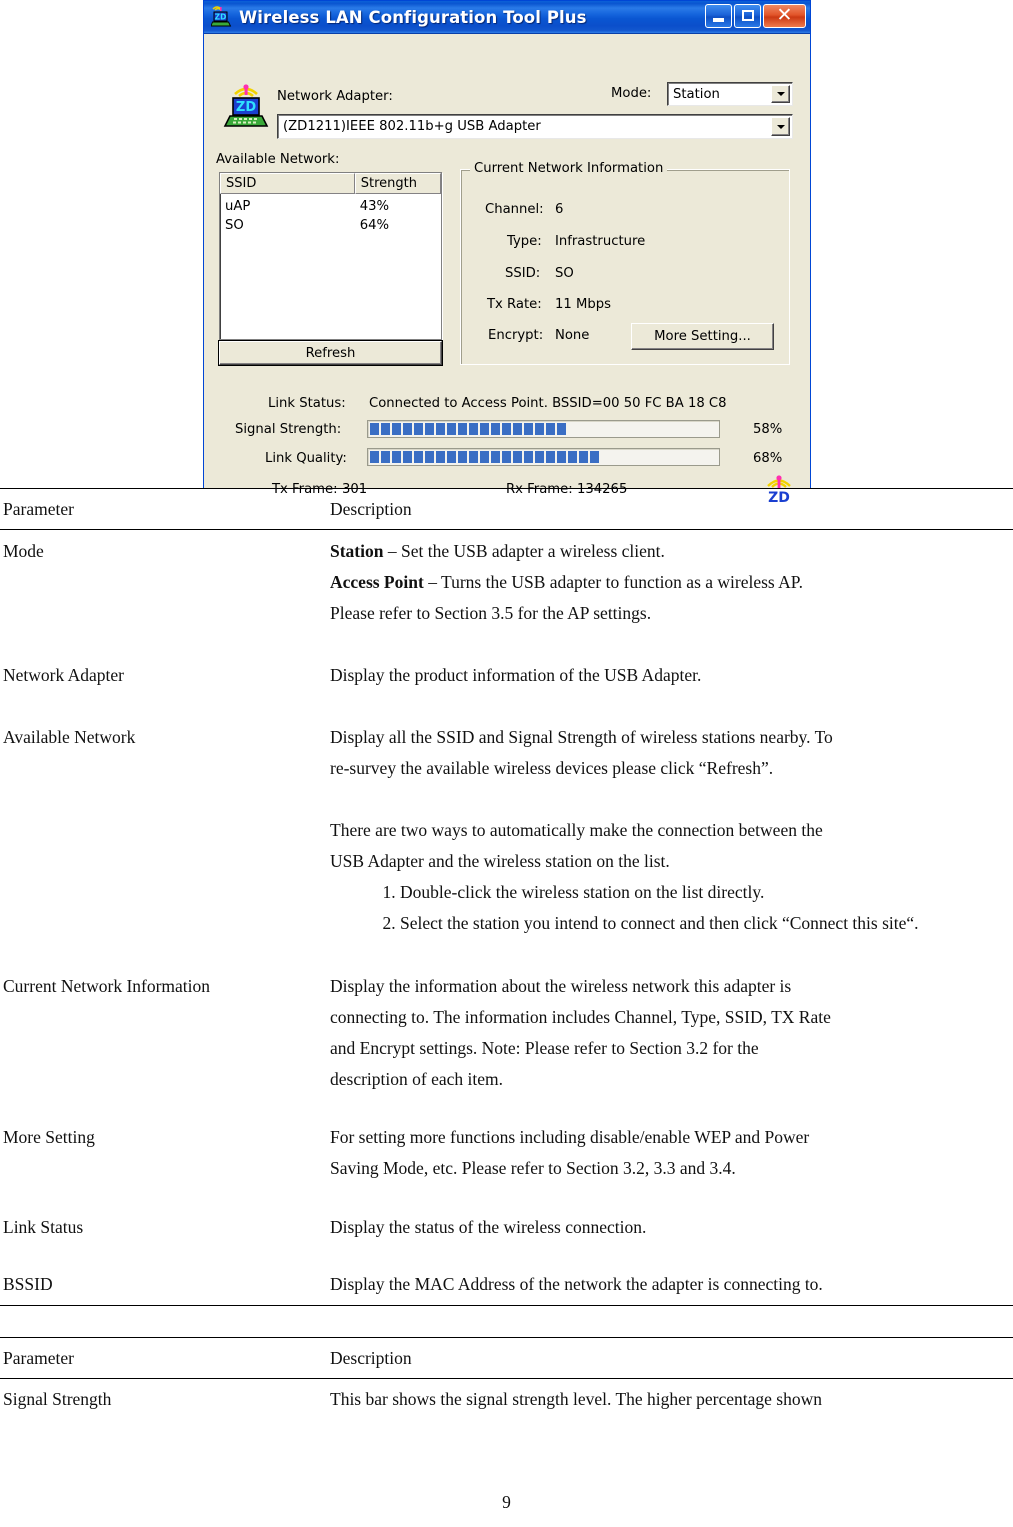 The image size is (1013, 1527). What do you see at coordinates (662, 799) in the screenshot?
I see `desc-line` at bounding box center [662, 799].